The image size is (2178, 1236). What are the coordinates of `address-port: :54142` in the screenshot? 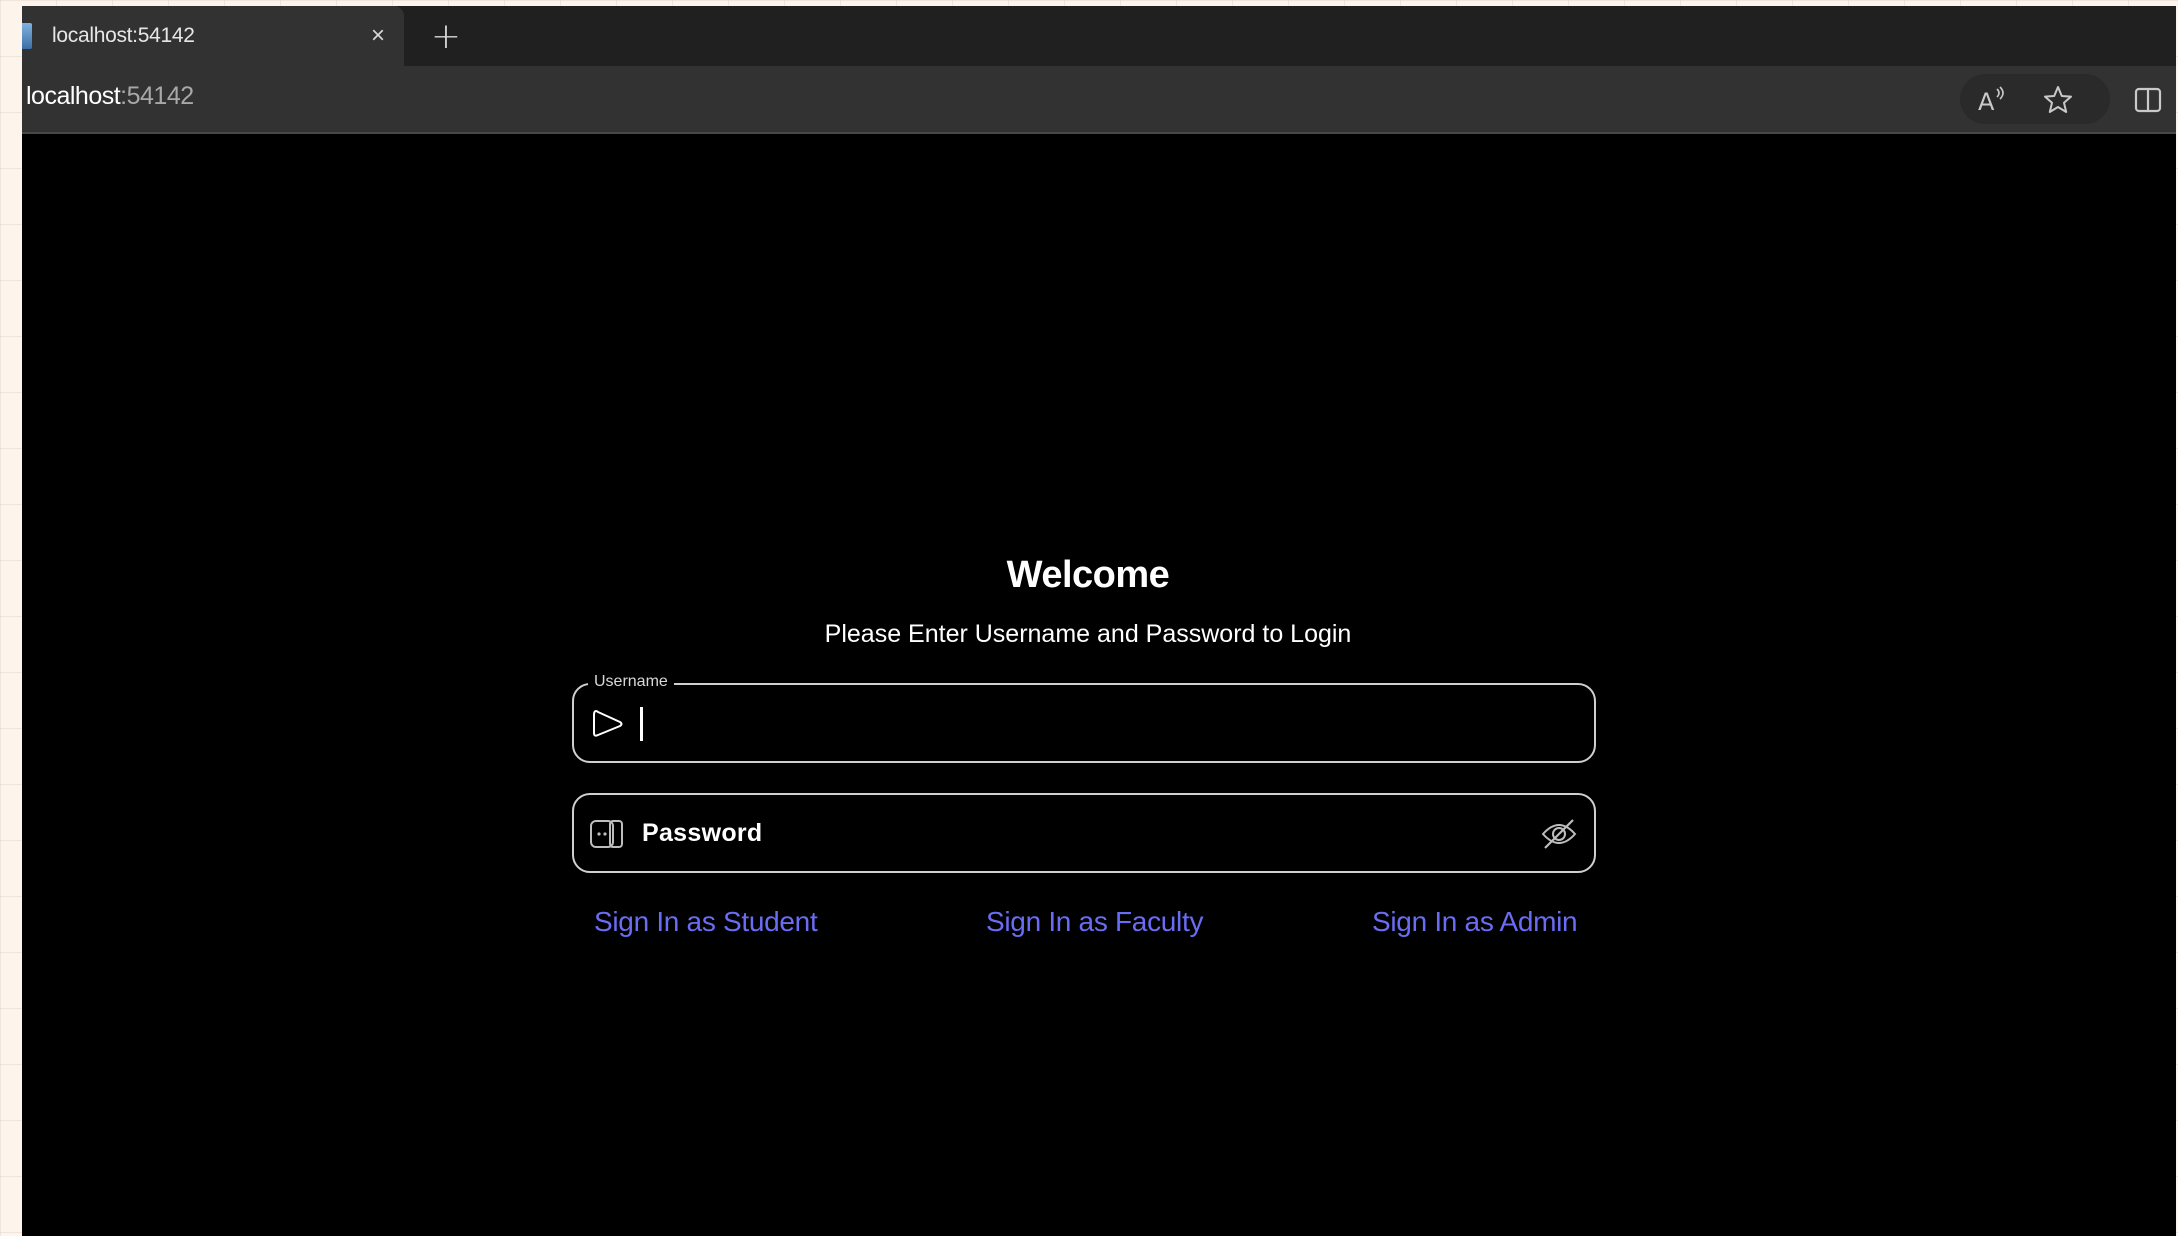 It's located at (157, 96).